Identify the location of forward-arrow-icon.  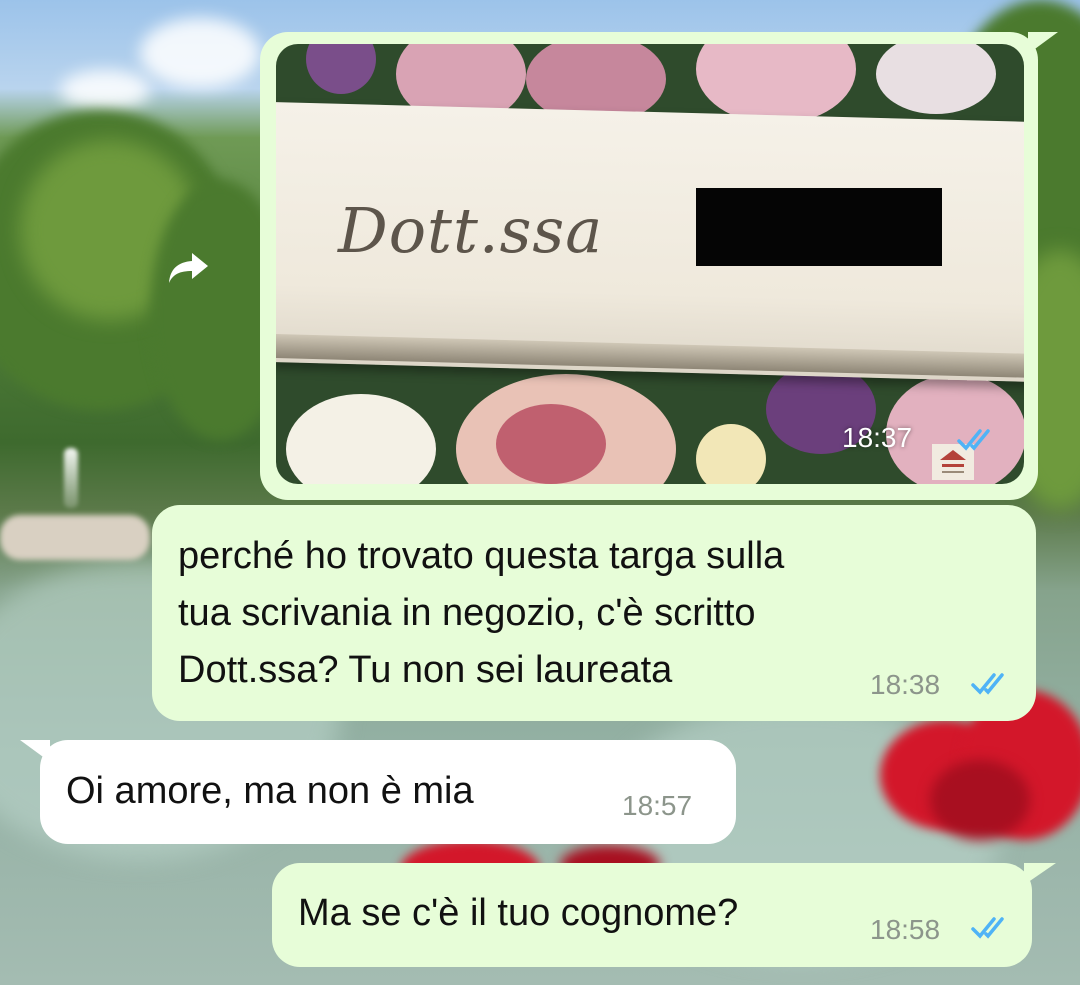
(188, 268).